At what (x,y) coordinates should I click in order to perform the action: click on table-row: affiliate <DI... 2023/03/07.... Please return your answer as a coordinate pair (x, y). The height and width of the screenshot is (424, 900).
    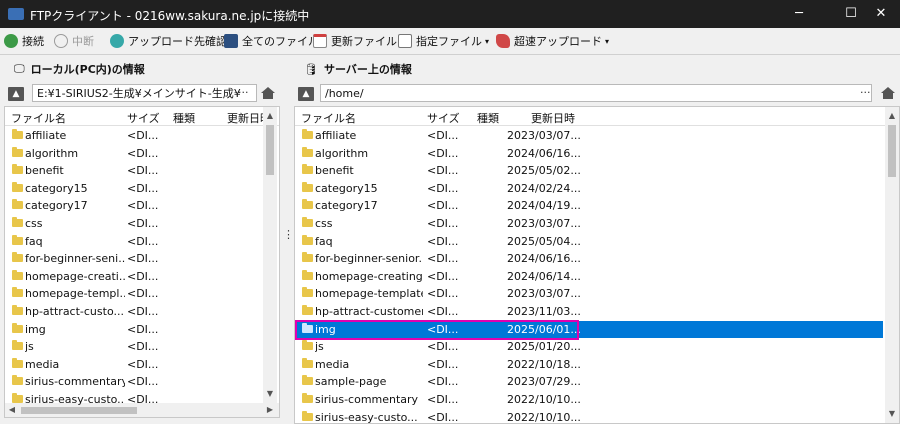
    Looking at the image, I should click on (589, 135).